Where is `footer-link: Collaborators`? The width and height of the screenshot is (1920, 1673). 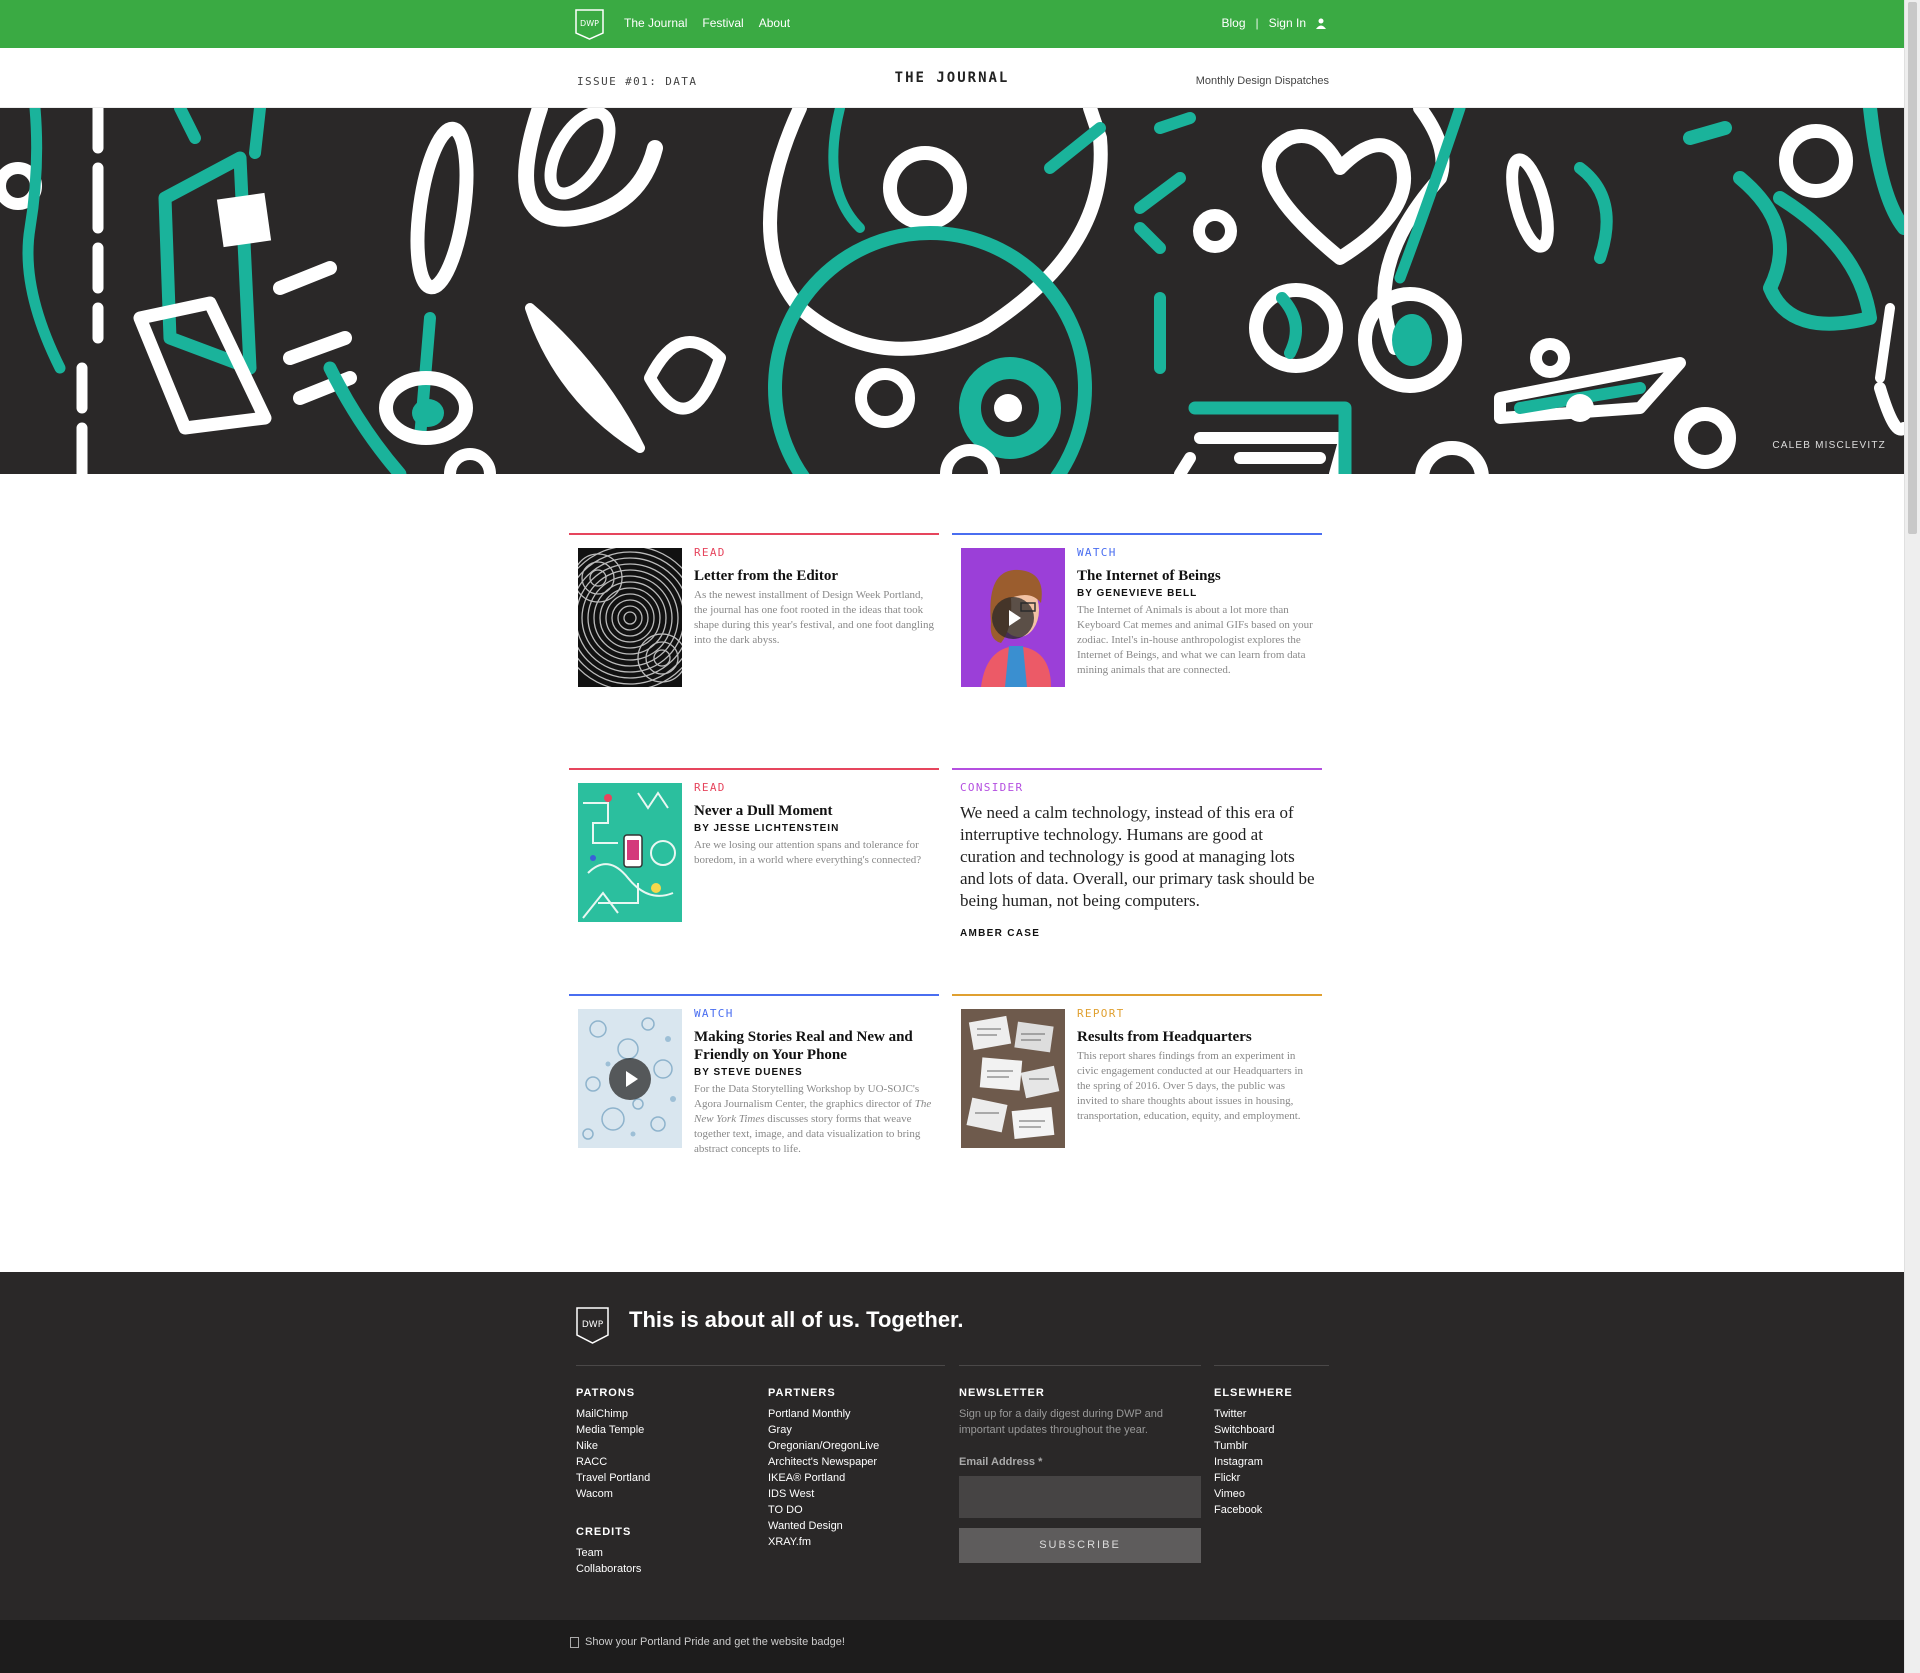 footer-link: Collaborators is located at coordinates (613, 1569).